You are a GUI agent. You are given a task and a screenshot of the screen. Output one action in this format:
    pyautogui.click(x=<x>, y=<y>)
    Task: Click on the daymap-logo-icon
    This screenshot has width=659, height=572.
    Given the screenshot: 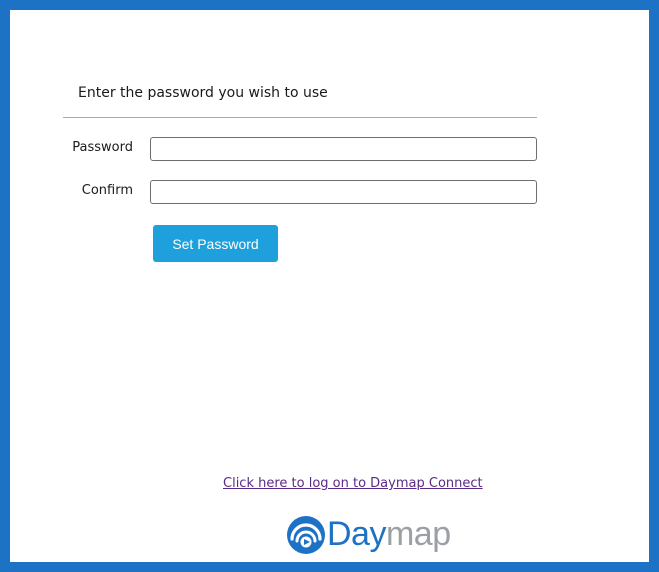 What is the action you would take?
    pyautogui.click(x=306, y=535)
    